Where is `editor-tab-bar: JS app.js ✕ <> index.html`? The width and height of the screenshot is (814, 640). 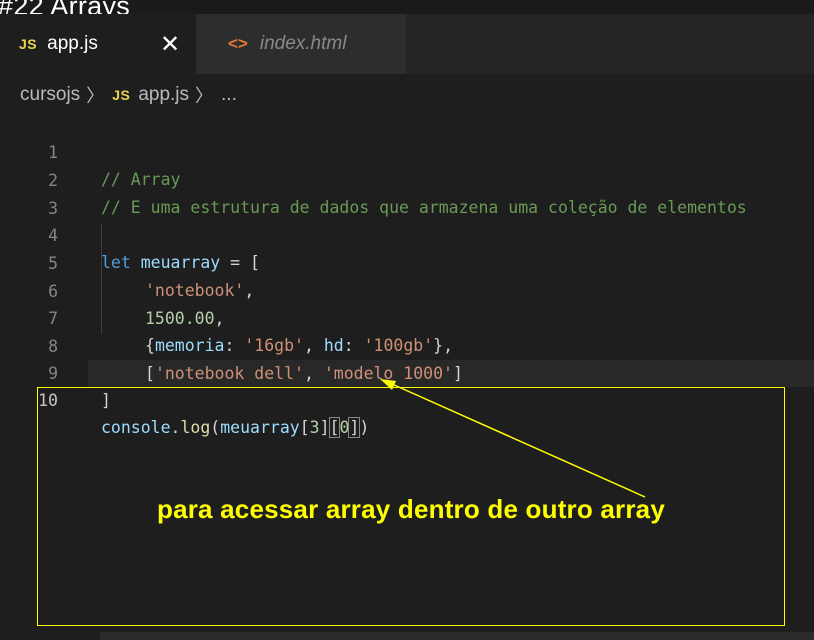 editor-tab-bar: JS app.js ✕ <> index.html is located at coordinates (407, 44).